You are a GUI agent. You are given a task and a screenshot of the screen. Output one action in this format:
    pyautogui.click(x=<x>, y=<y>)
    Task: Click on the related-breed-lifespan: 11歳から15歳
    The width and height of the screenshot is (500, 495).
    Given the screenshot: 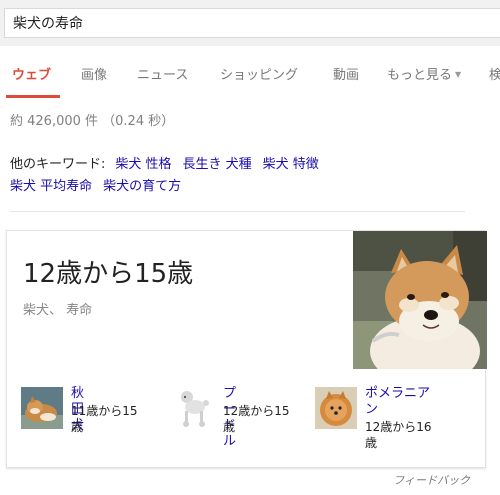 What is the action you would take?
    pyautogui.click(x=104, y=419)
    